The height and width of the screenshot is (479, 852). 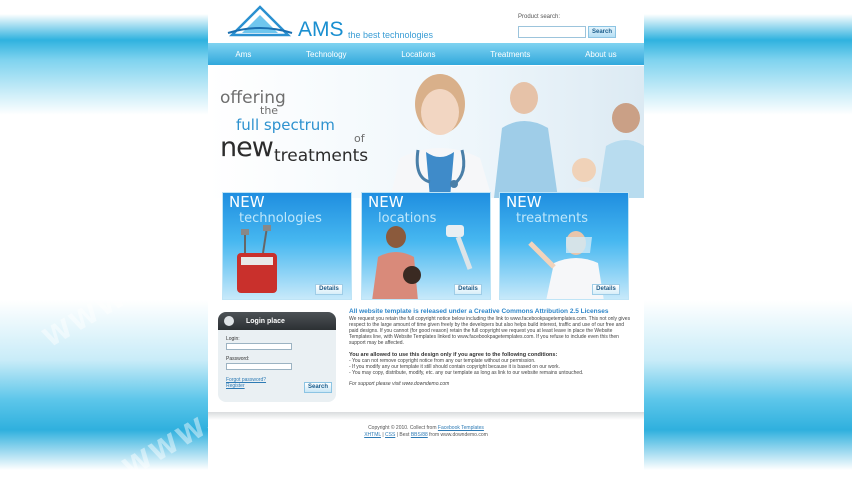 What do you see at coordinates (287, 246) in the screenshot?
I see `card-technologies: NEW technologies Details` at bounding box center [287, 246].